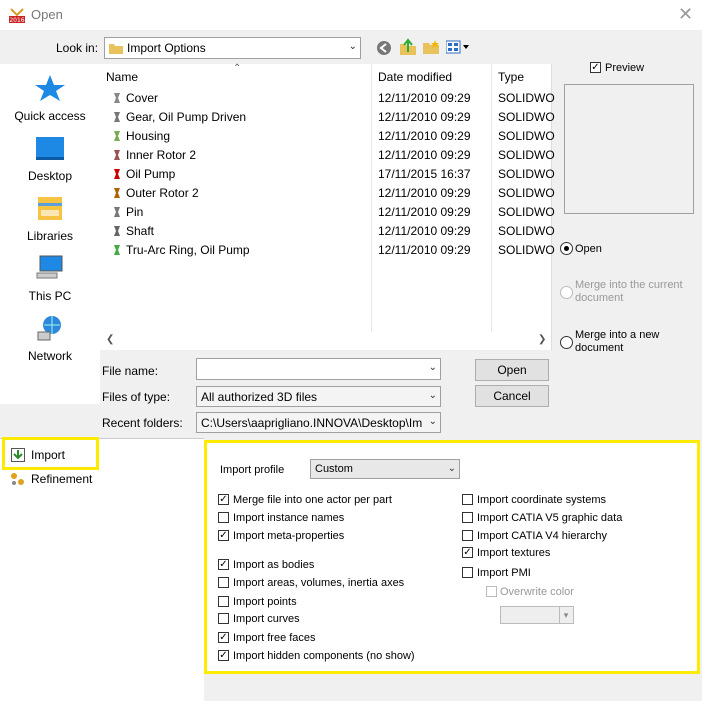  What do you see at coordinates (384, 48) in the screenshot?
I see `back-icon` at bounding box center [384, 48].